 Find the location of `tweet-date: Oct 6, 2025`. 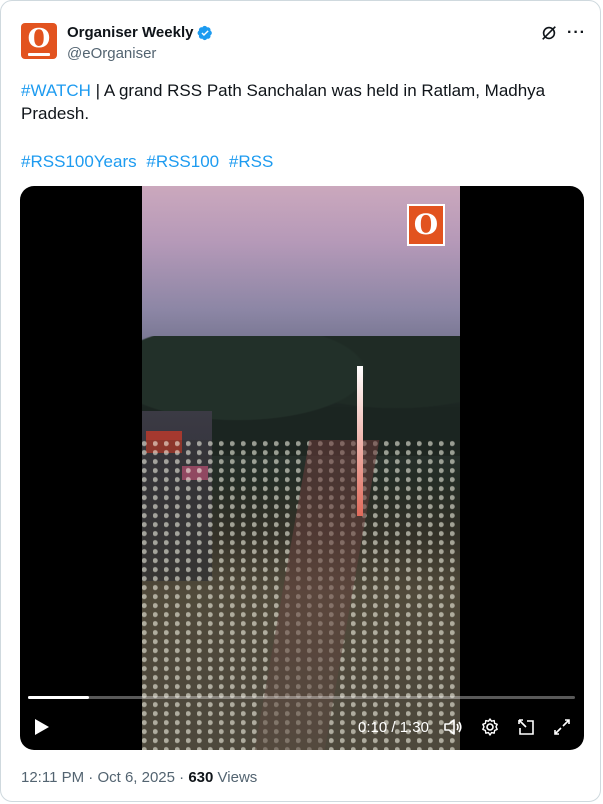

tweet-date: Oct 6, 2025 is located at coordinates (136, 777).